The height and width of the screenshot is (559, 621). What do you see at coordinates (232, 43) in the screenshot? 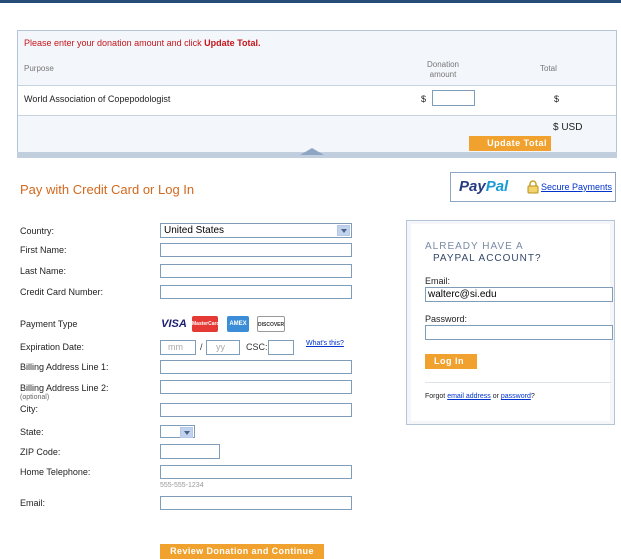
I see `notice-bold-text: Update Total.` at bounding box center [232, 43].